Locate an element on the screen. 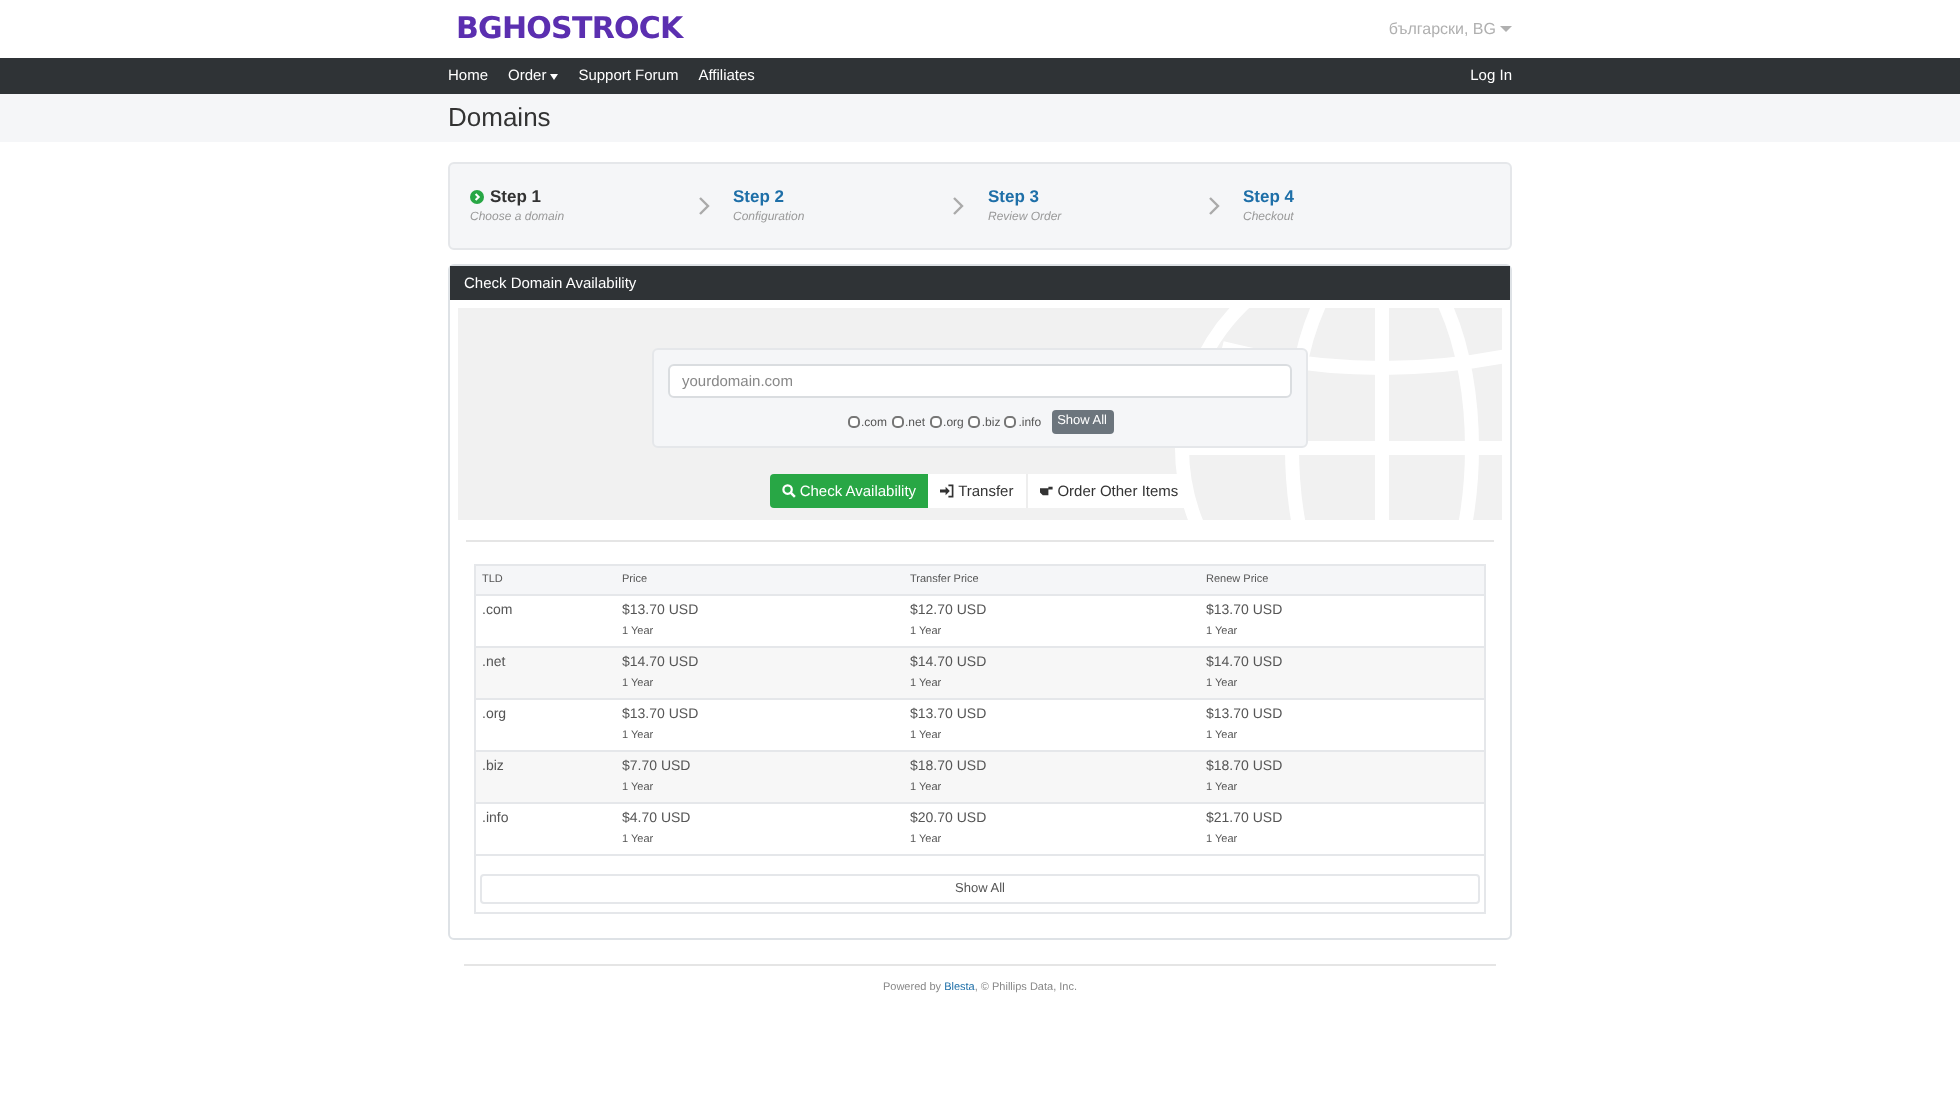  check-circle-icon is located at coordinates (477, 197).